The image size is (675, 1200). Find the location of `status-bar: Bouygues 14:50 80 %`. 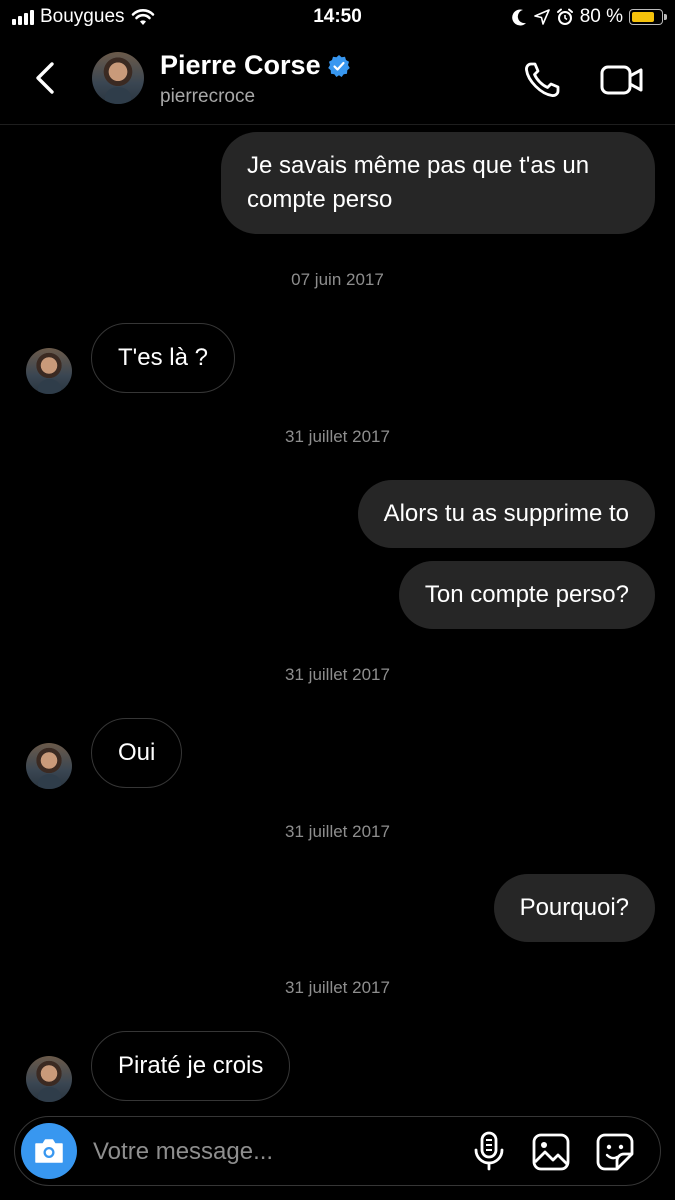

status-bar: Bouygues 14:50 80 % is located at coordinates (337, 18).